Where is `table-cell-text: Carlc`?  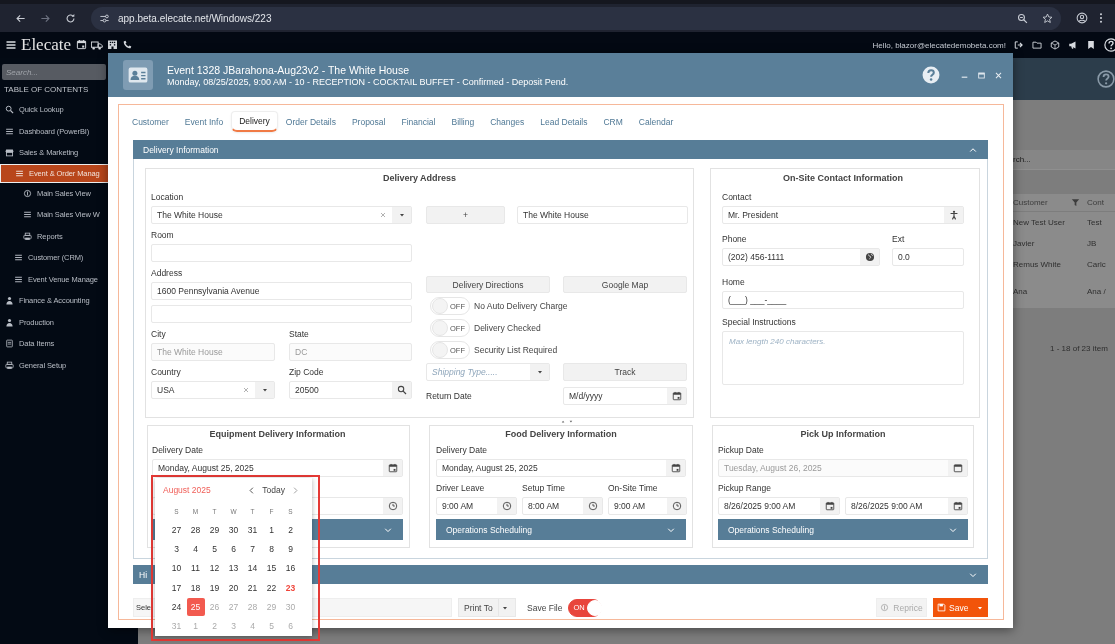 table-cell-text: Carlc is located at coordinates (1097, 264).